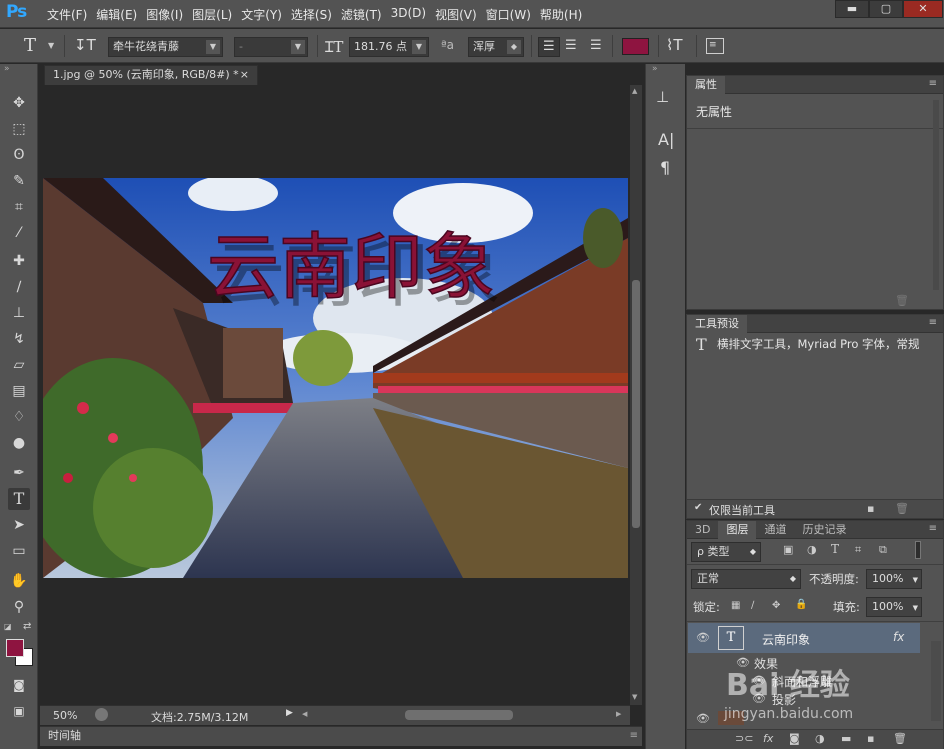 This screenshot has height=749, width=944. What do you see at coordinates (19, 103) in the screenshot?
I see `move-tool-icon: ✥` at bounding box center [19, 103].